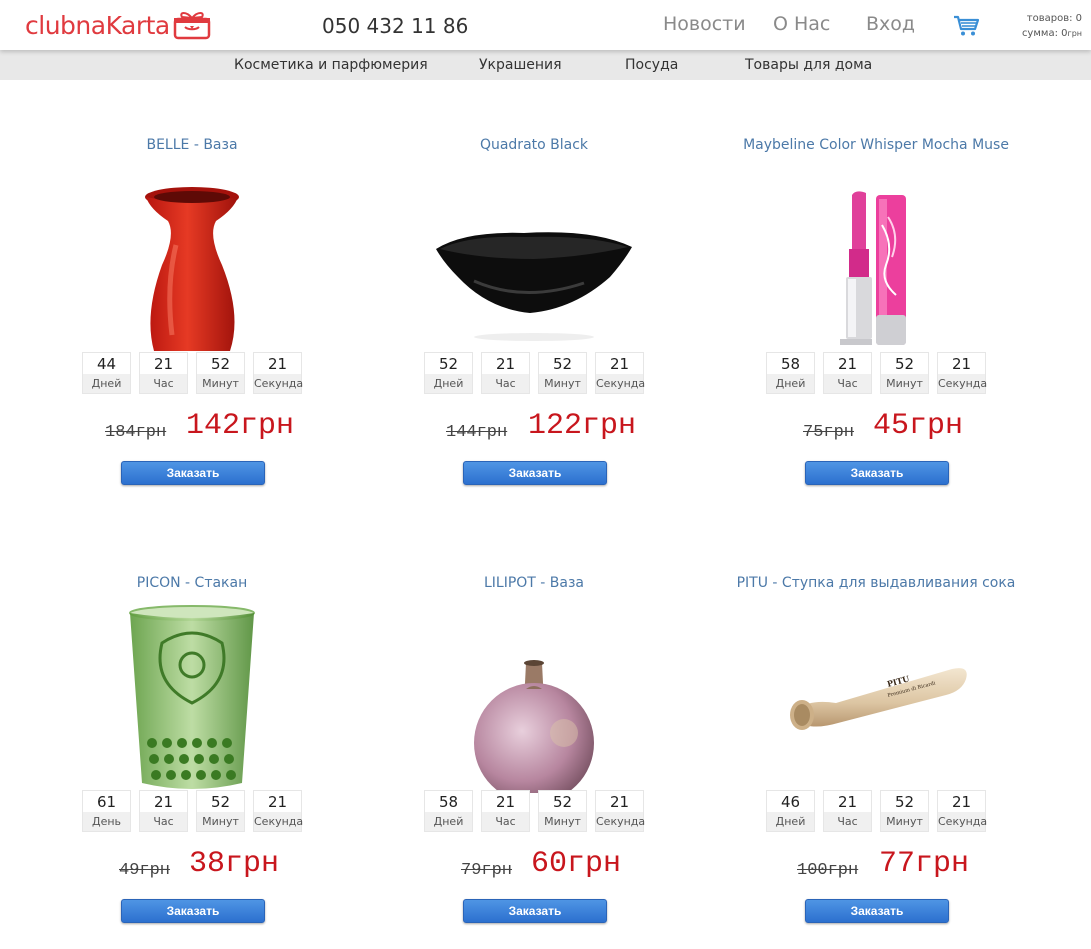 The image size is (1091, 949). I want to click on product-image-wooden-muddler: PITU Premium di Ricardi, so click(876, 698).